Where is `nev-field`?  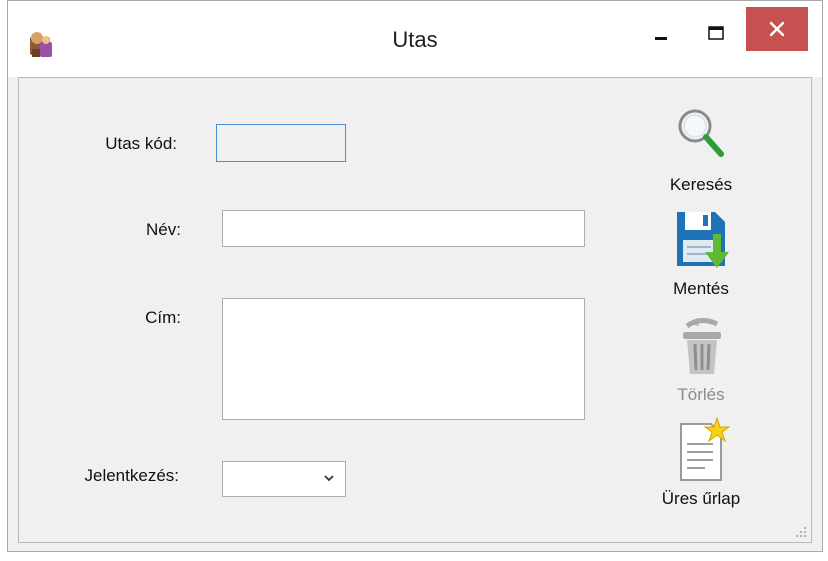
nev-field is located at coordinates (403, 228).